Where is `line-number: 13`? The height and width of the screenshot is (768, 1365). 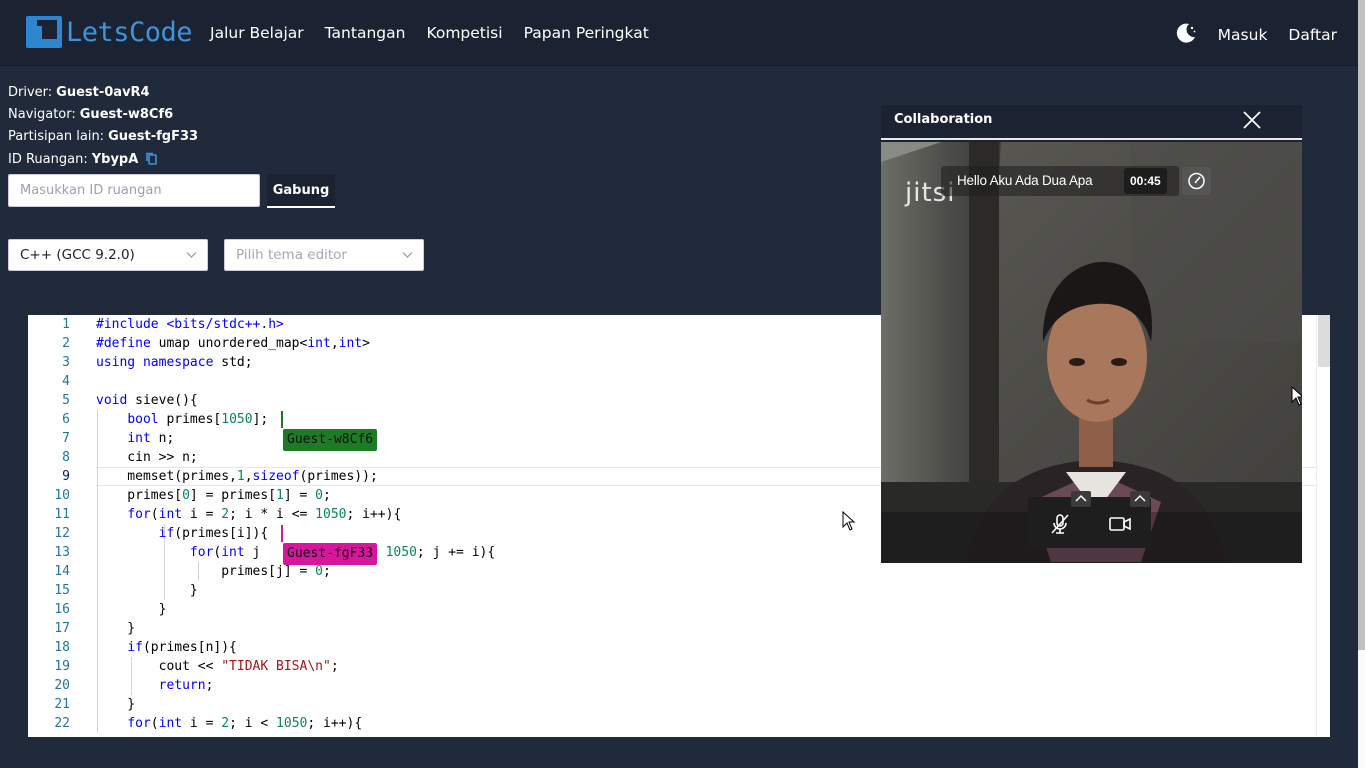 line-number: 13 is located at coordinates (62, 552).